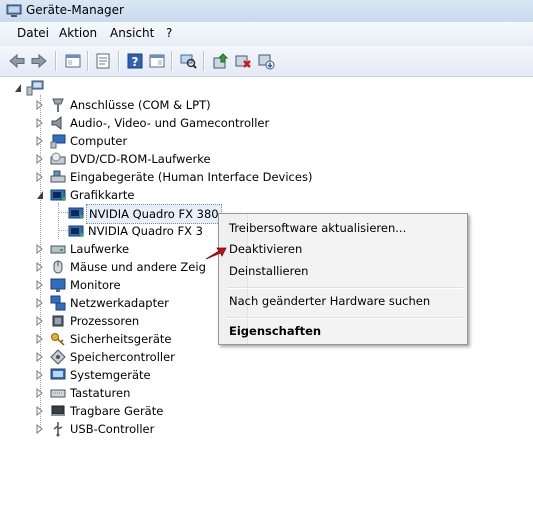  What do you see at coordinates (265, 249) in the screenshot?
I see `menu-item-disable: Deaktivieren` at bounding box center [265, 249].